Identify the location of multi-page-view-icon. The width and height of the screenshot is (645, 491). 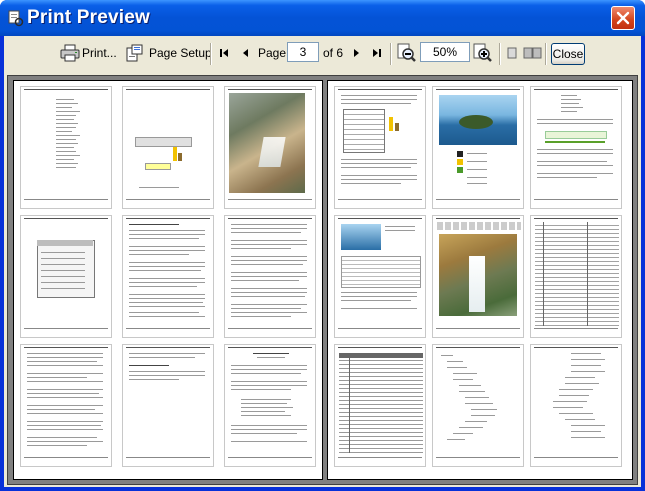
(532, 53).